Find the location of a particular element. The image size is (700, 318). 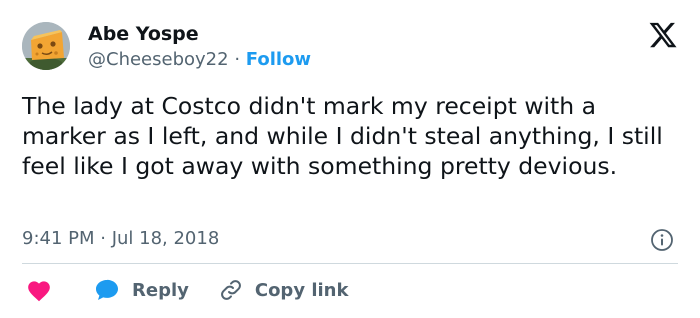

like-button is located at coordinates (39, 290).